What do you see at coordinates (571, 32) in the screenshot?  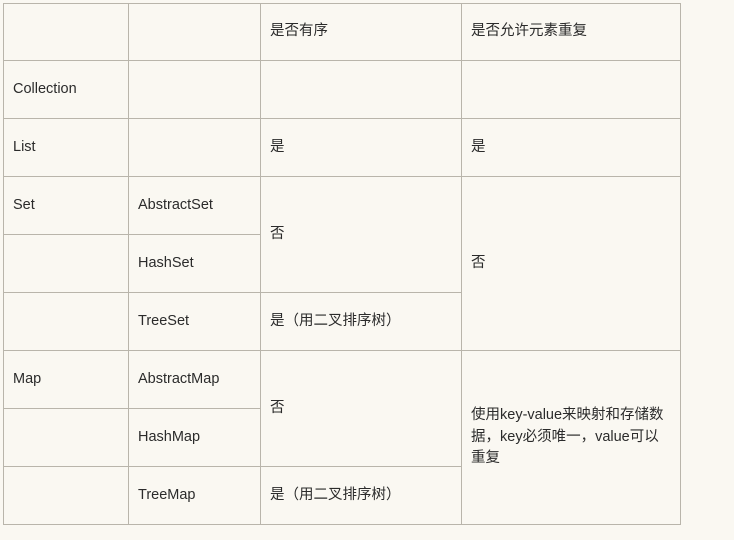 I see `header-cell-duplicates: 是否允许元素重复` at bounding box center [571, 32].